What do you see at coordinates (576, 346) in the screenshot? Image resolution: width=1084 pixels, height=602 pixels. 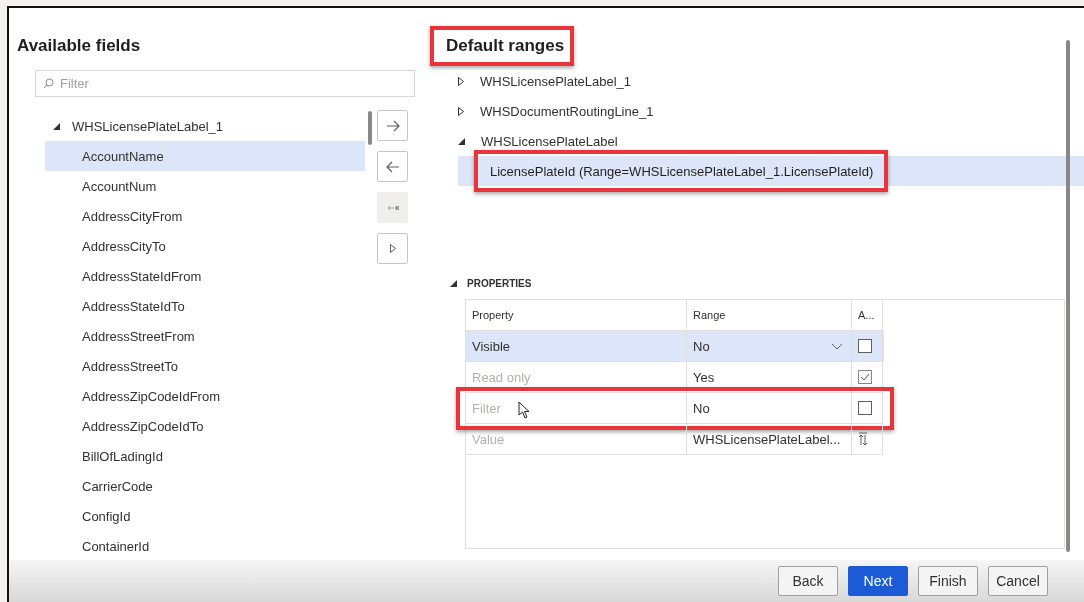 I see `property-name: Visible` at bounding box center [576, 346].